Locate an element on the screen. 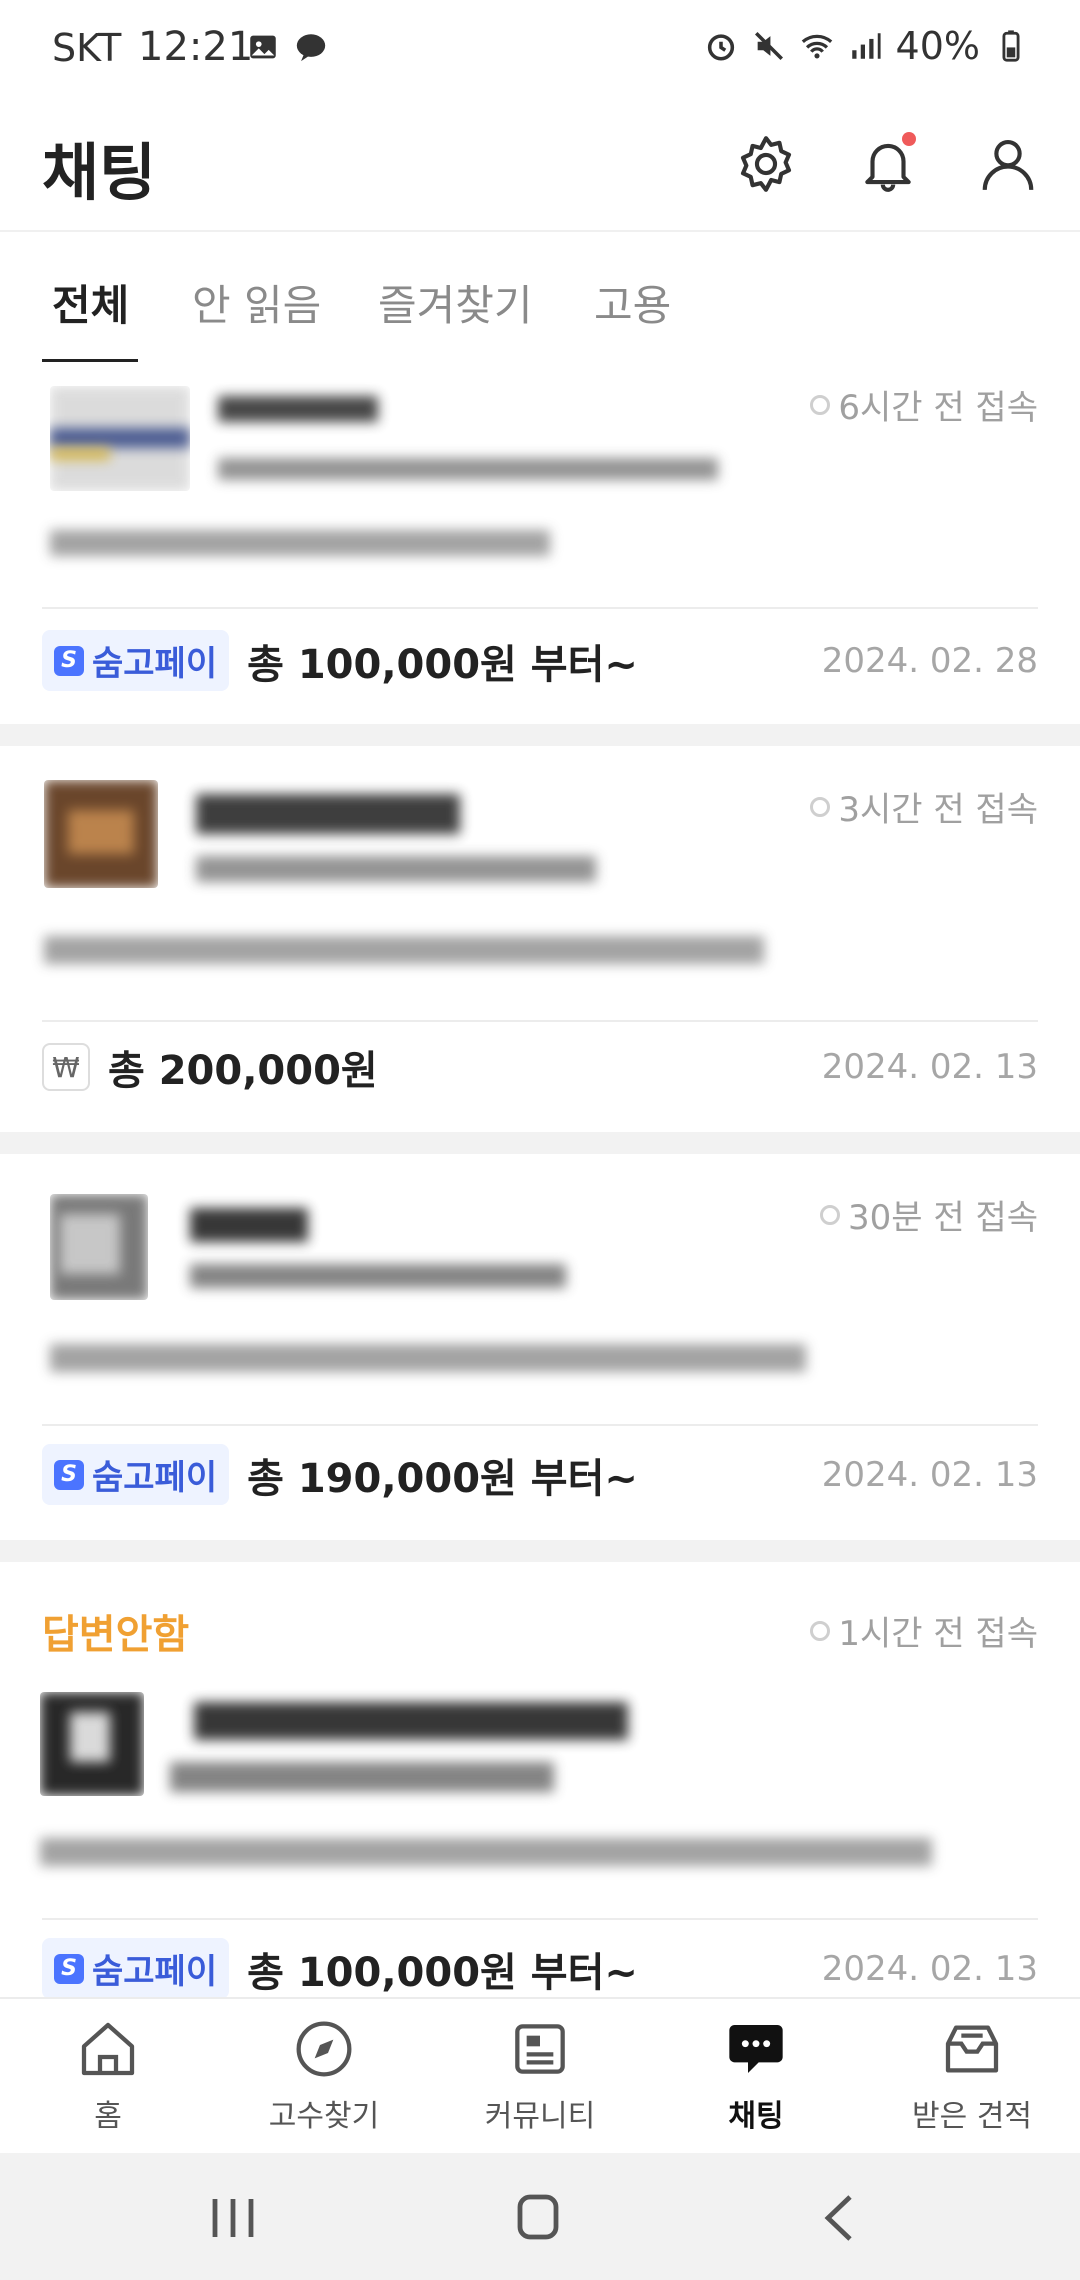 The width and height of the screenshot is (1080, 2280). settings-button is located at coordinates (766, 164).